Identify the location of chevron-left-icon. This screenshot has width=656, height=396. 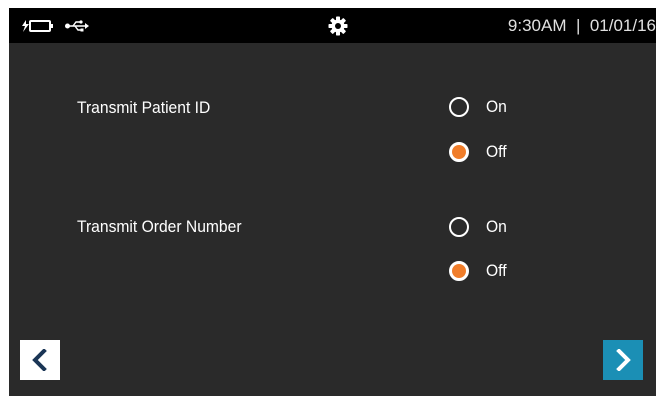
(39, 360).